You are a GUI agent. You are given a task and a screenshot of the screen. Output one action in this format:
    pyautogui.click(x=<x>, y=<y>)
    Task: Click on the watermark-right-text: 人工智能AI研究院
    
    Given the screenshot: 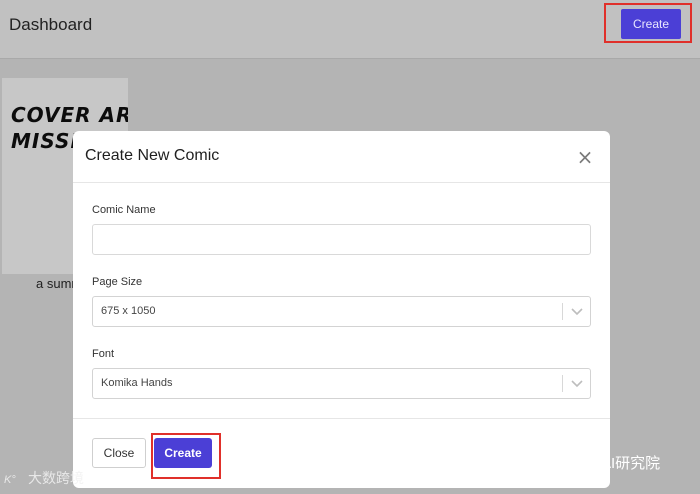 What is the action you would take?
    pyautogui.click(x=601, y=463)
    